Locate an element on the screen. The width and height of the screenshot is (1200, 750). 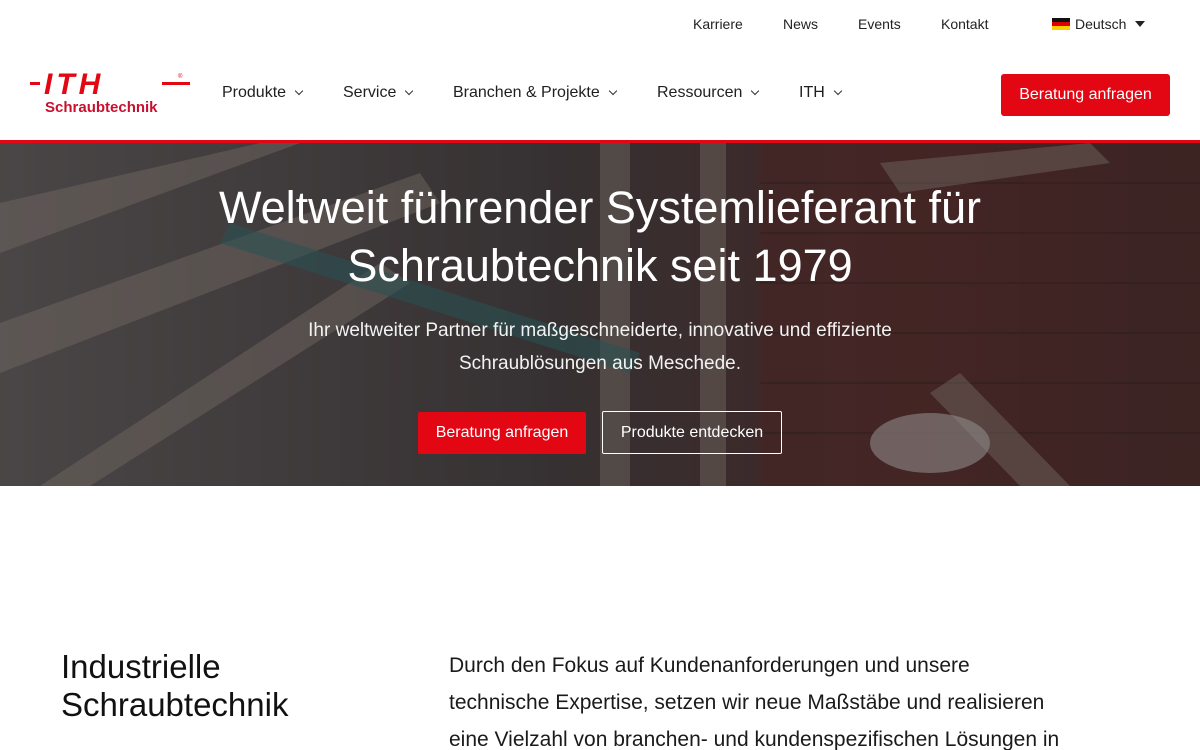
nav-ith: ITH is located at coordinates (821, 93).